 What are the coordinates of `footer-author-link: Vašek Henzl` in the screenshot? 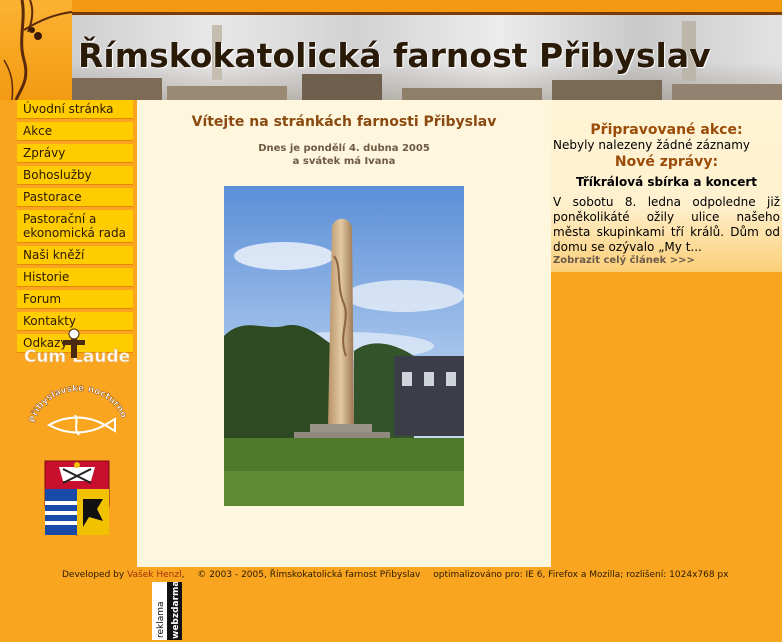 It's located at (154, 575).